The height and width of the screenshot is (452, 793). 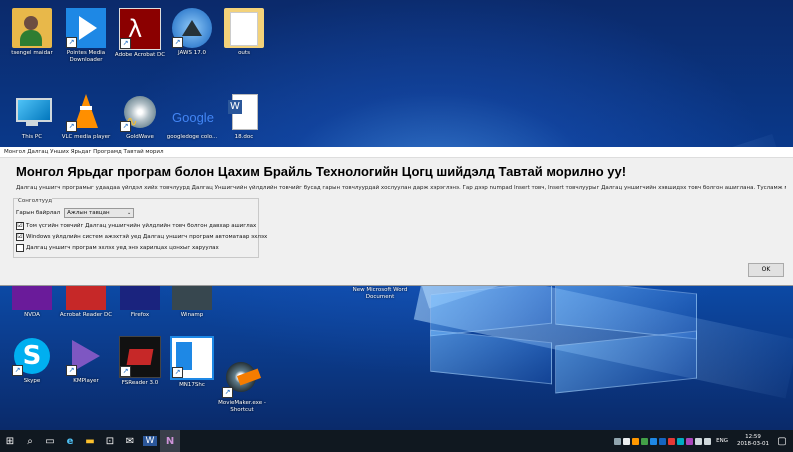 I want to click on edge-icon: e, so click(x=70, y=441).